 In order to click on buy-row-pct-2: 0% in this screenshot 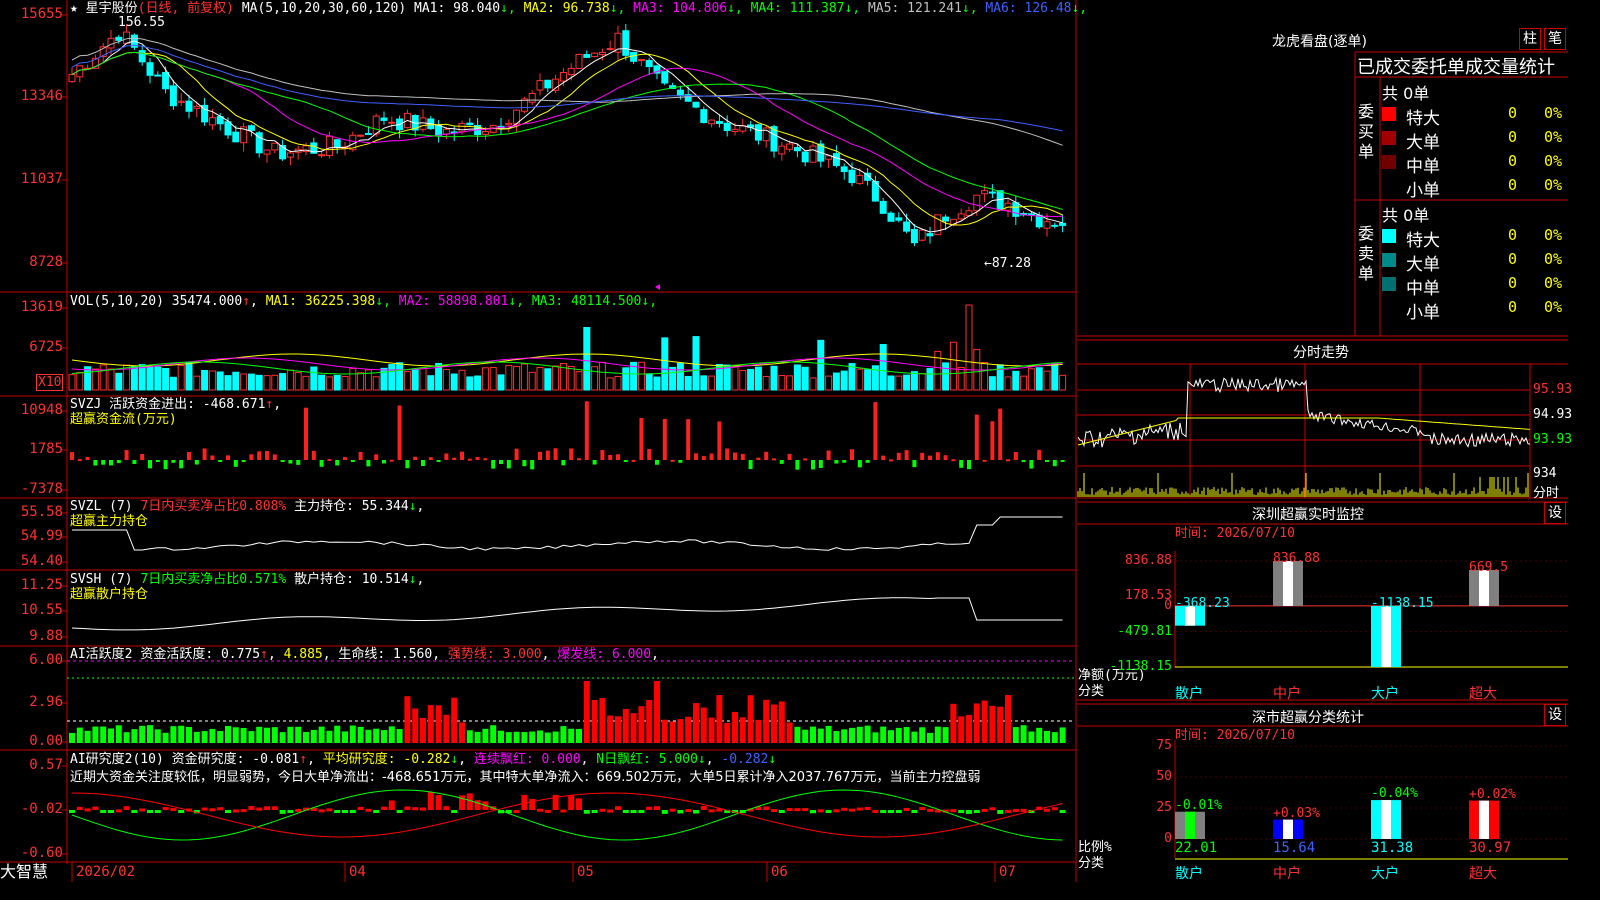, I will do `click(1553, 161)`.